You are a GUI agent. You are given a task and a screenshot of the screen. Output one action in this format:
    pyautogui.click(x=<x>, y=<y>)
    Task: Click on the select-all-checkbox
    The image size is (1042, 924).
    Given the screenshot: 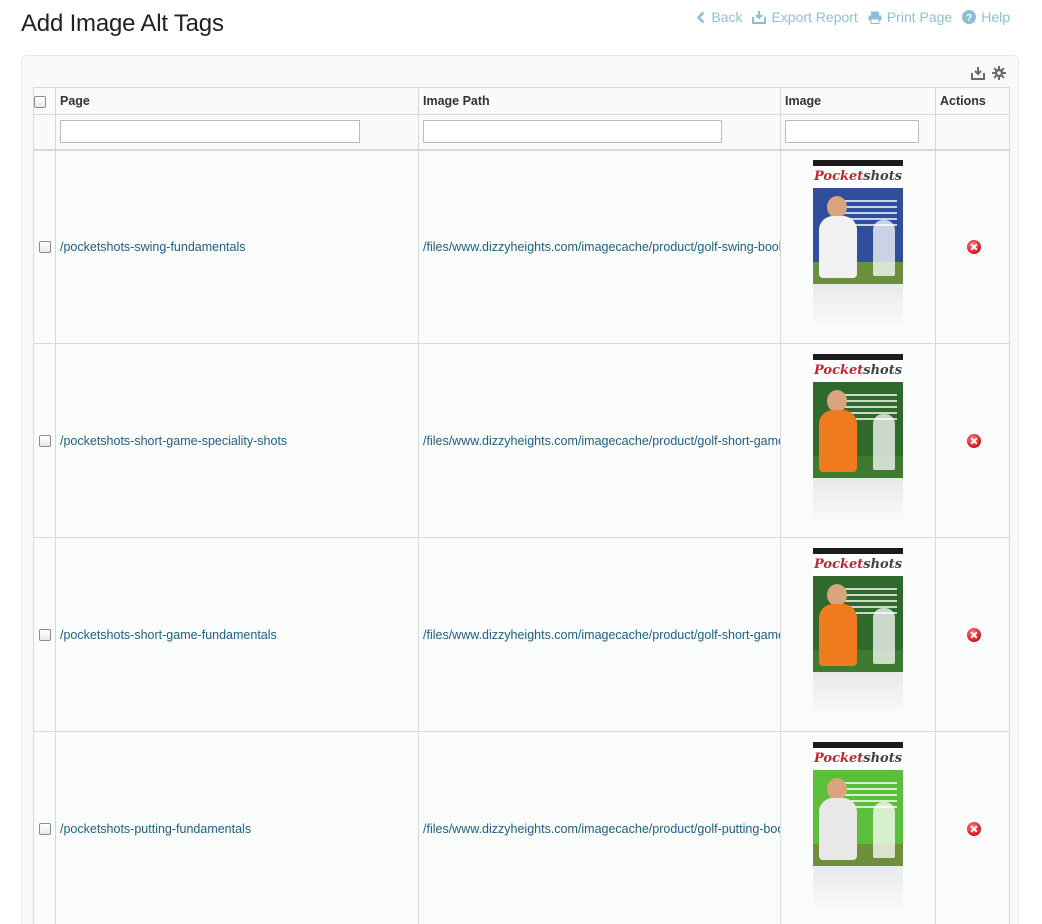 What is the action you would take?
    pyautogui.click(x=40, y=101)
    